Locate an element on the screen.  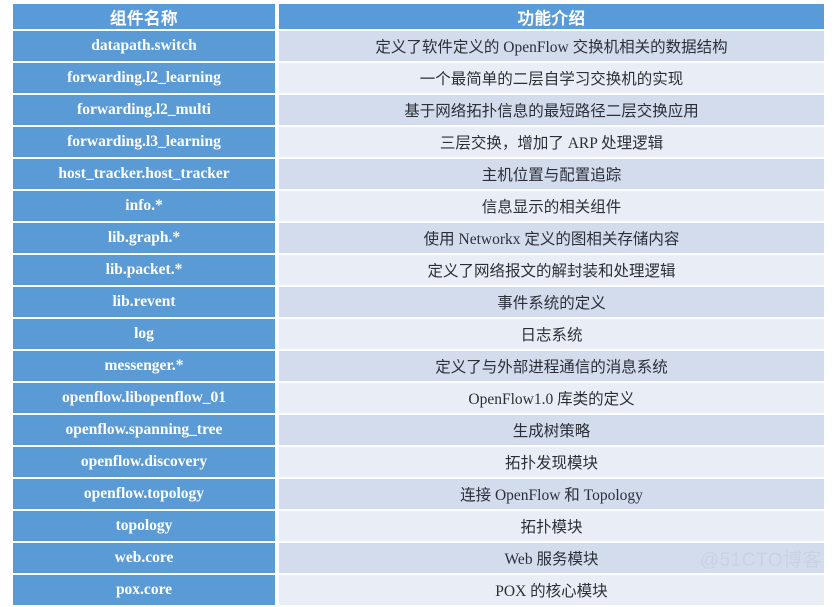
cell-component-description: Web 服务模块 is located at coordinates (551, 558).